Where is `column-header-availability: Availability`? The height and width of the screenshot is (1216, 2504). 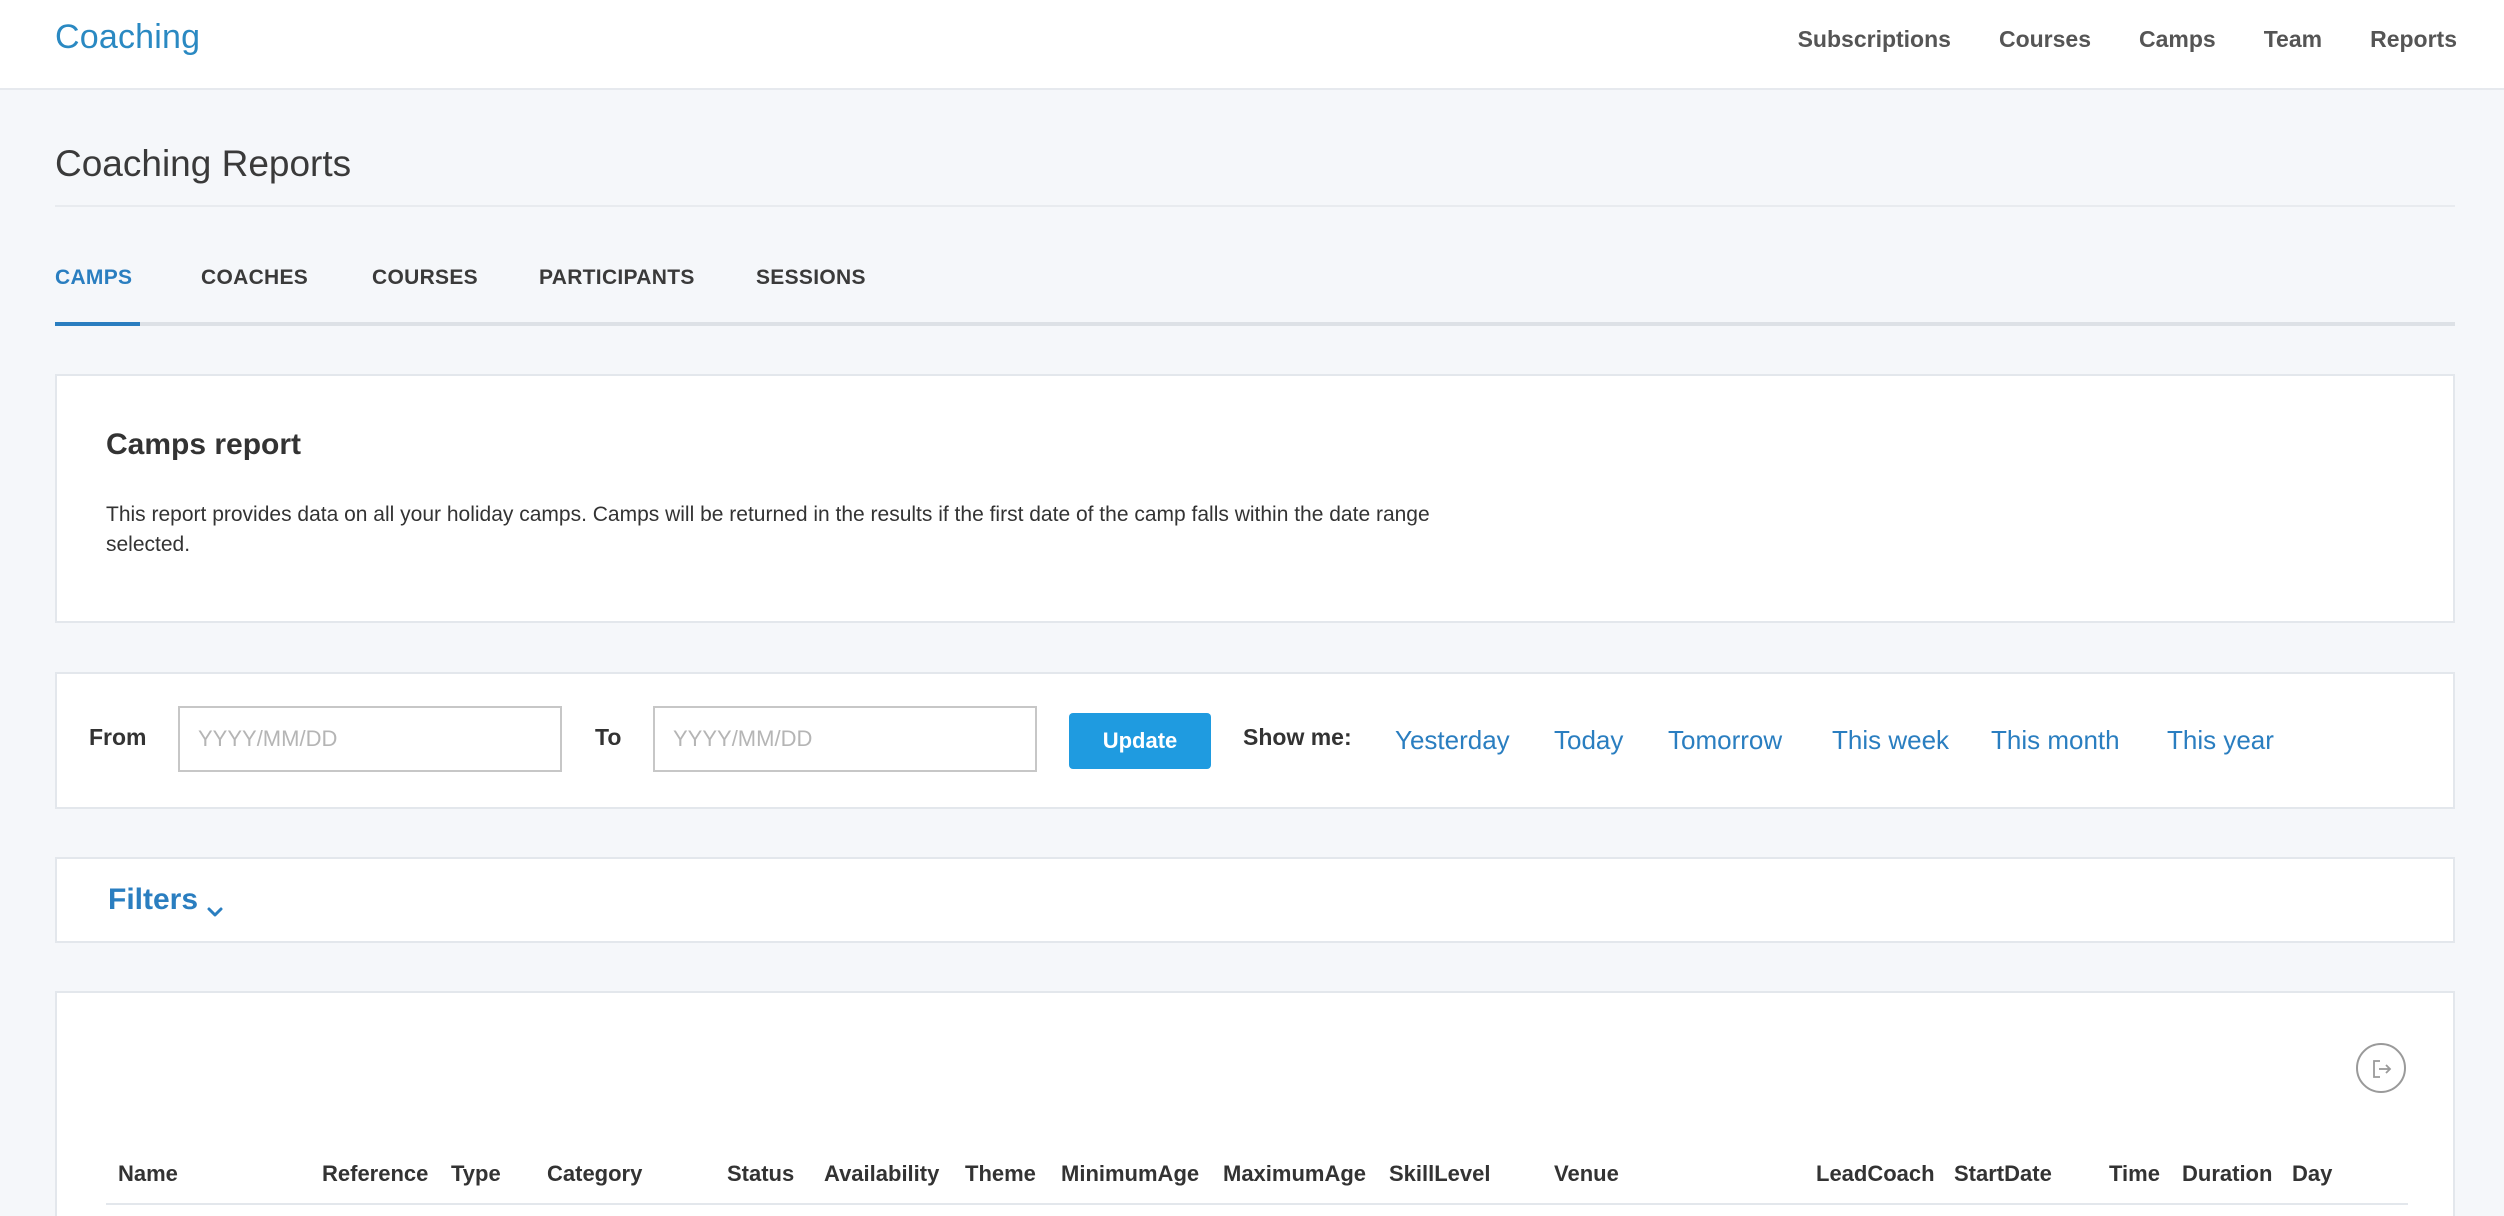 column-header-availability: Availability is located at coordinates (881, 1174).